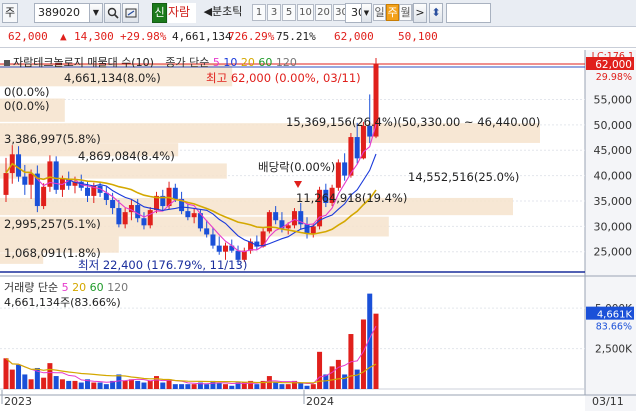  I want to click on vol-ma-5-label: 5, so click(65, 287).